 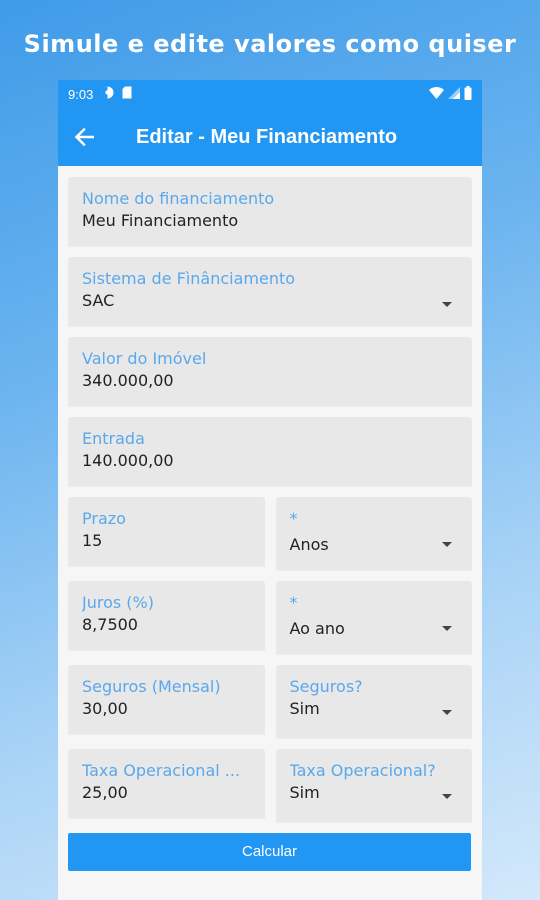 I want to click on term-field: Prazo 15, so click(x=166, y=532).